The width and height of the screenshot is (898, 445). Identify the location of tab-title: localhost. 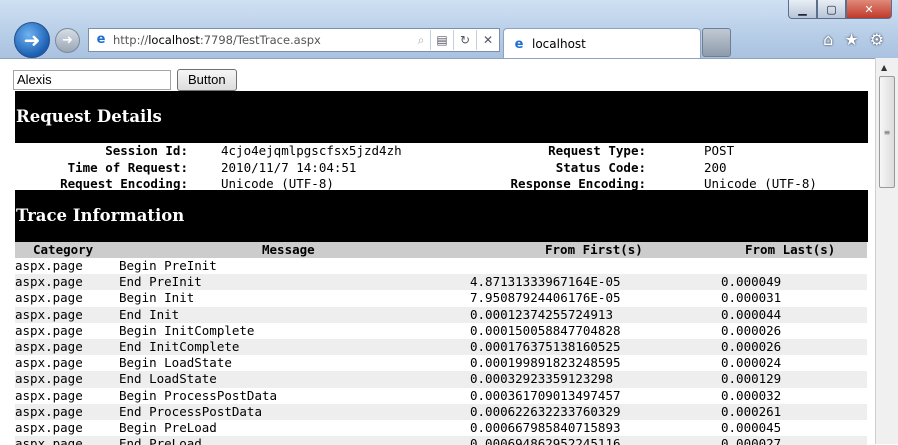
(559, 44).